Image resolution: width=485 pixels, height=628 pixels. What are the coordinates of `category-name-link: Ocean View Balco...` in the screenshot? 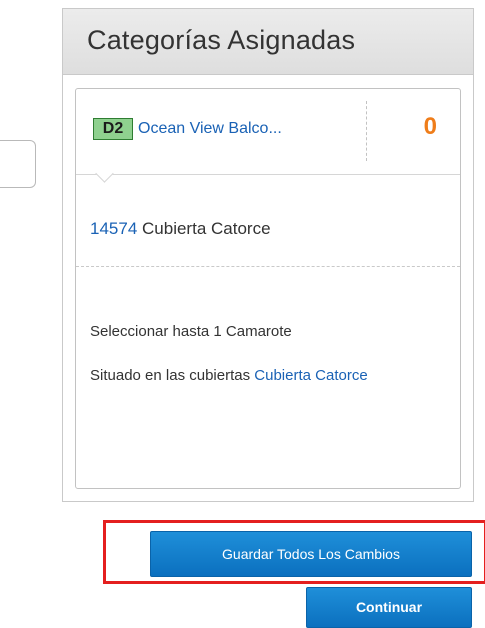 It's located at (210, 129).